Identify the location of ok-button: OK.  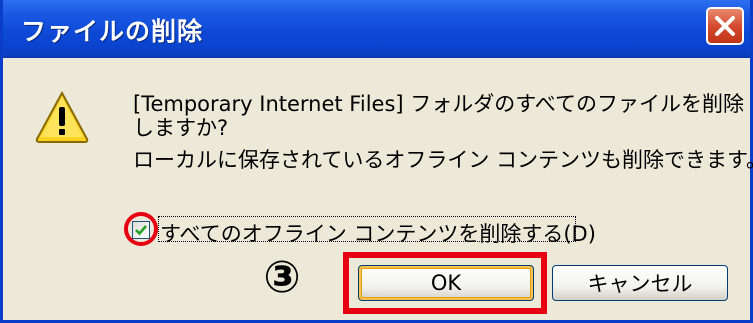
(446, 283).